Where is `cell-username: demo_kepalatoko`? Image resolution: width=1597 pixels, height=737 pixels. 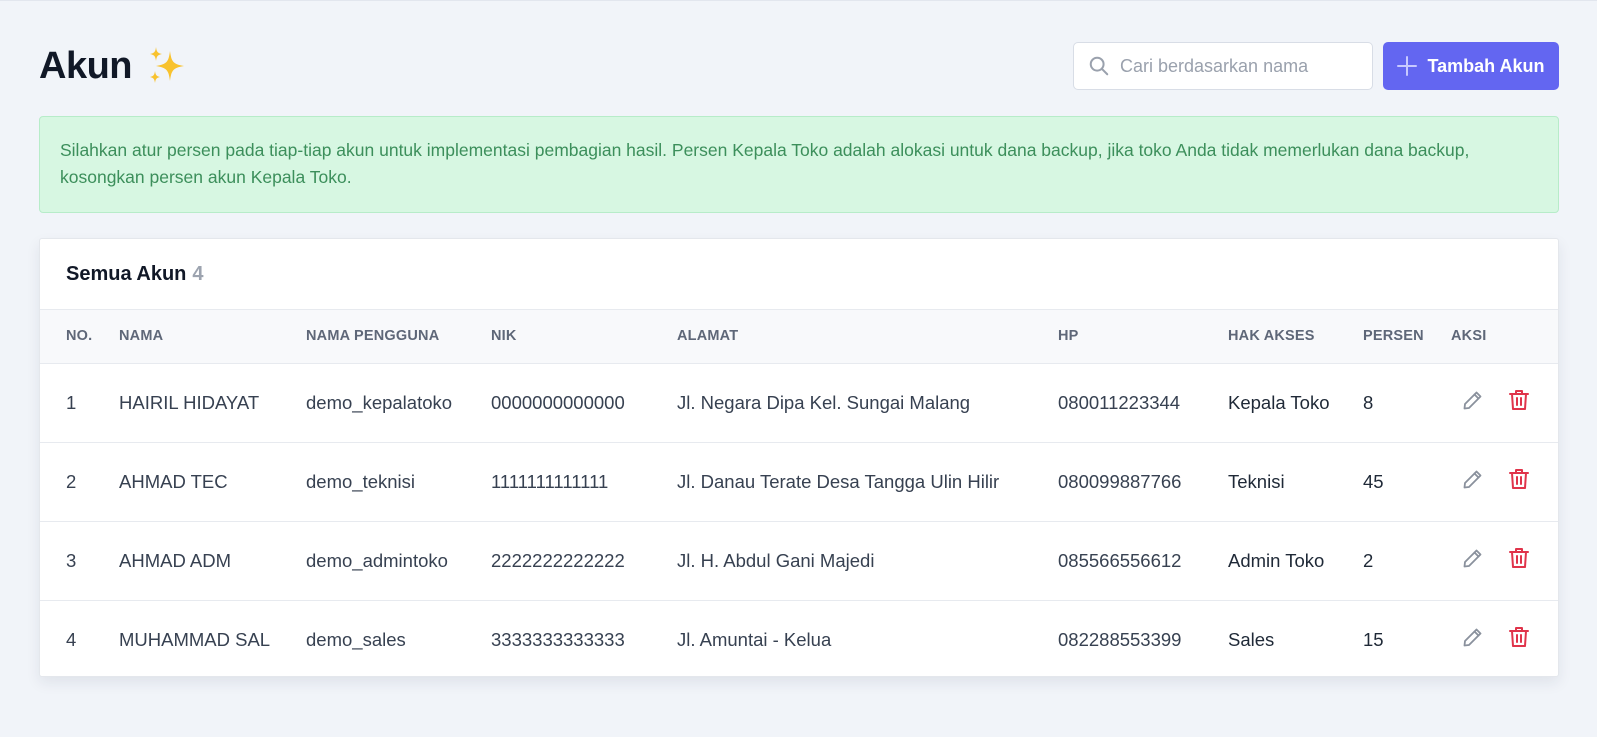 cell-username: demo_kepalatoko is located at coordinates (379, 402).